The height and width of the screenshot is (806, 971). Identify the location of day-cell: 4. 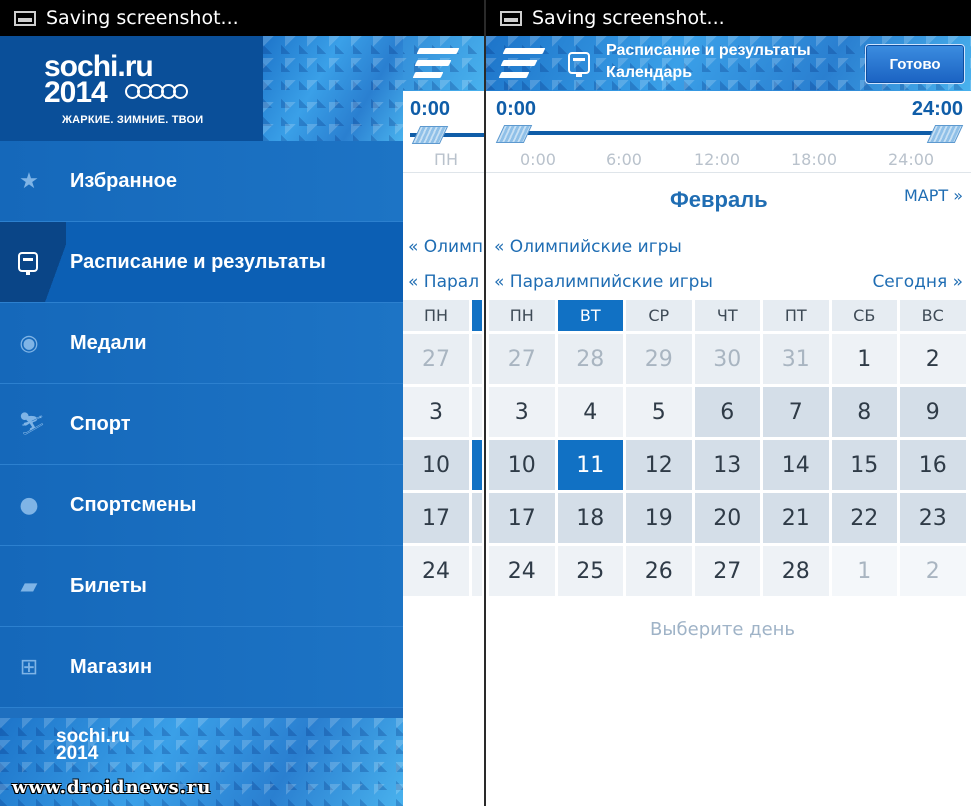
(590, 412).